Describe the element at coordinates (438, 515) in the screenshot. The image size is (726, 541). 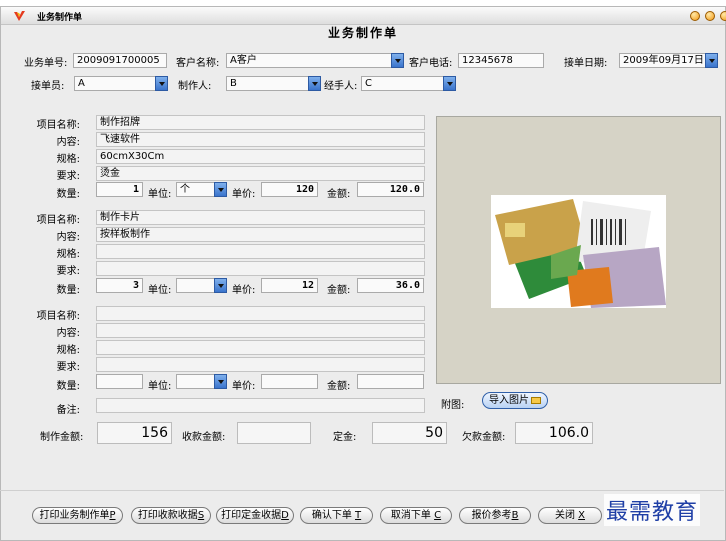
I see `cancel-order-key: C` at that location.